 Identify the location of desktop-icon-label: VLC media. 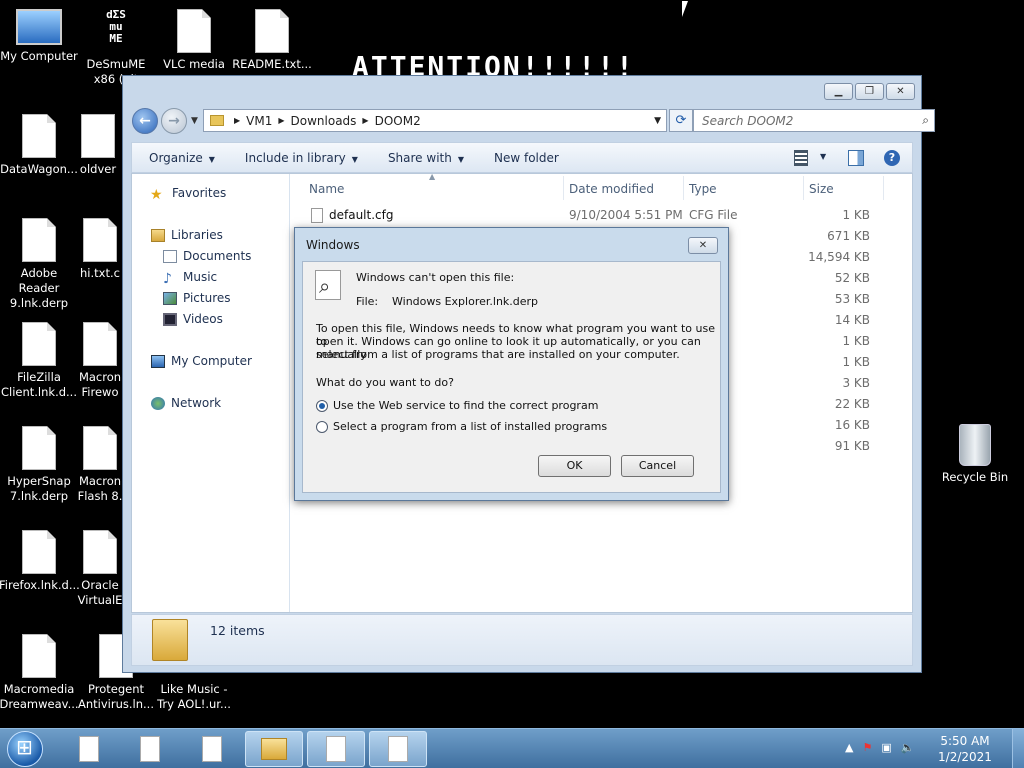
(194, 64).